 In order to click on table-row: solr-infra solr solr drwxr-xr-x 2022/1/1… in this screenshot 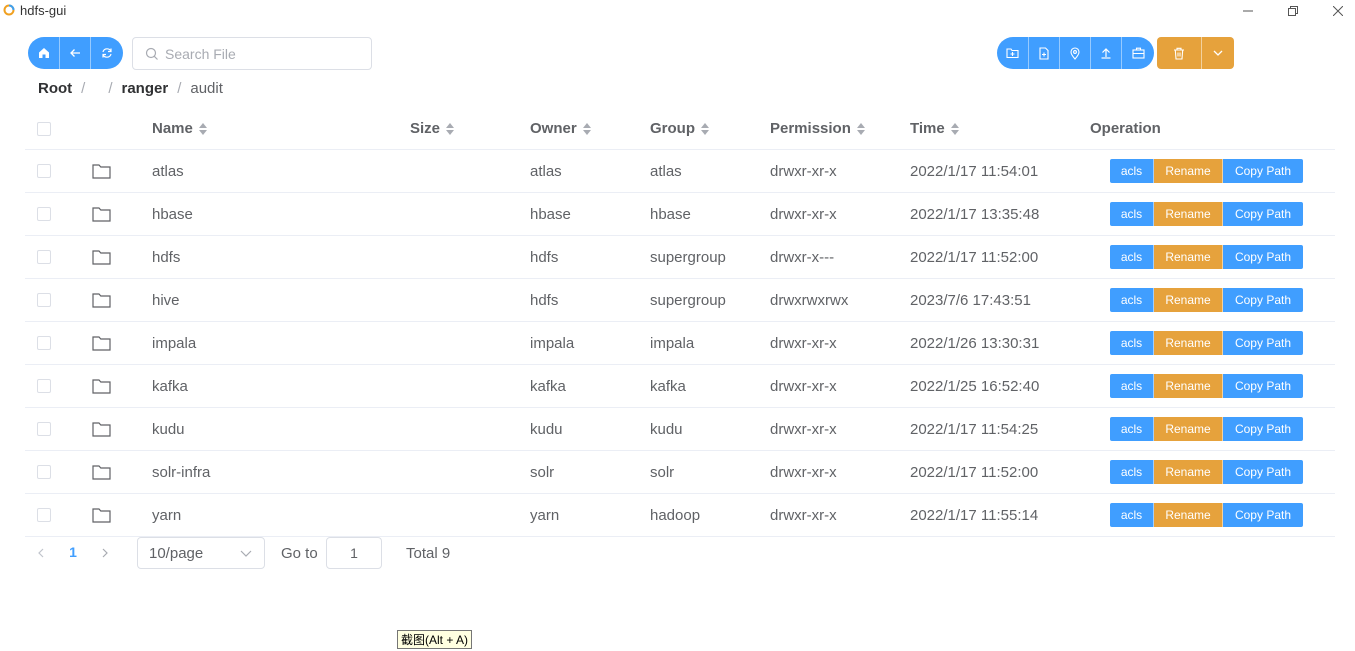, I will do `click(680, 472)`.